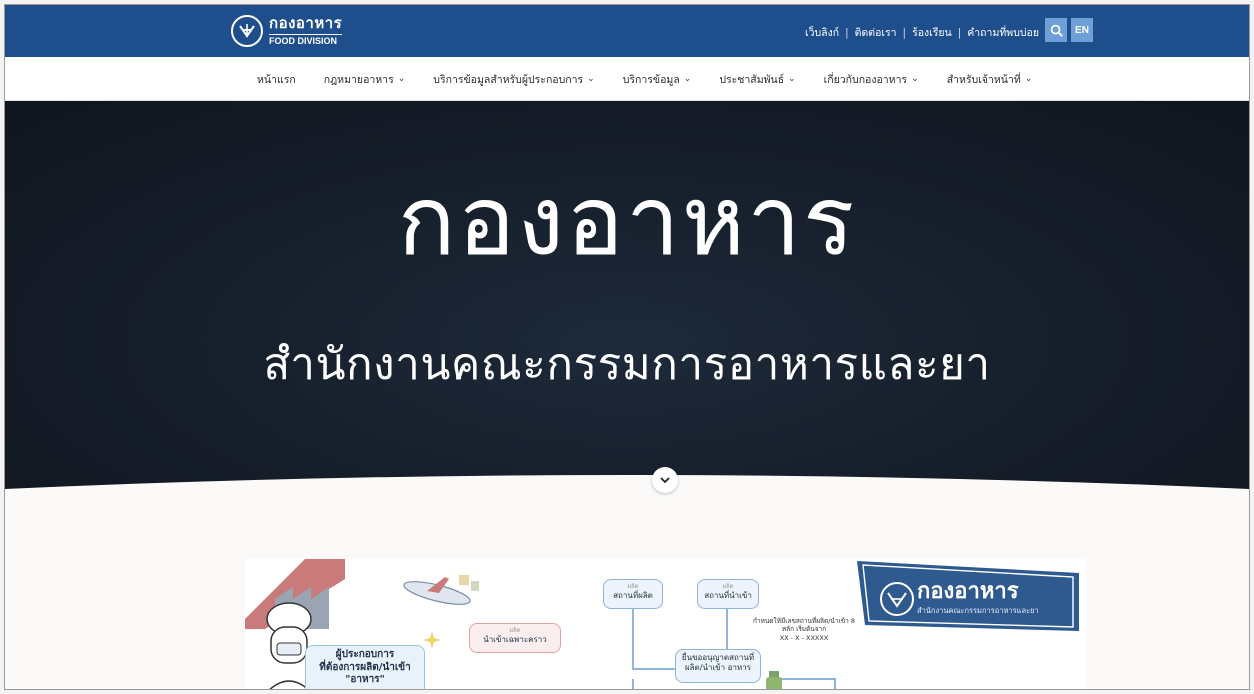  What do you see at coordinates (627, 221) in the screenshot?
I see `hero-title: กองอาหาร` at bounding box center [627, 221].